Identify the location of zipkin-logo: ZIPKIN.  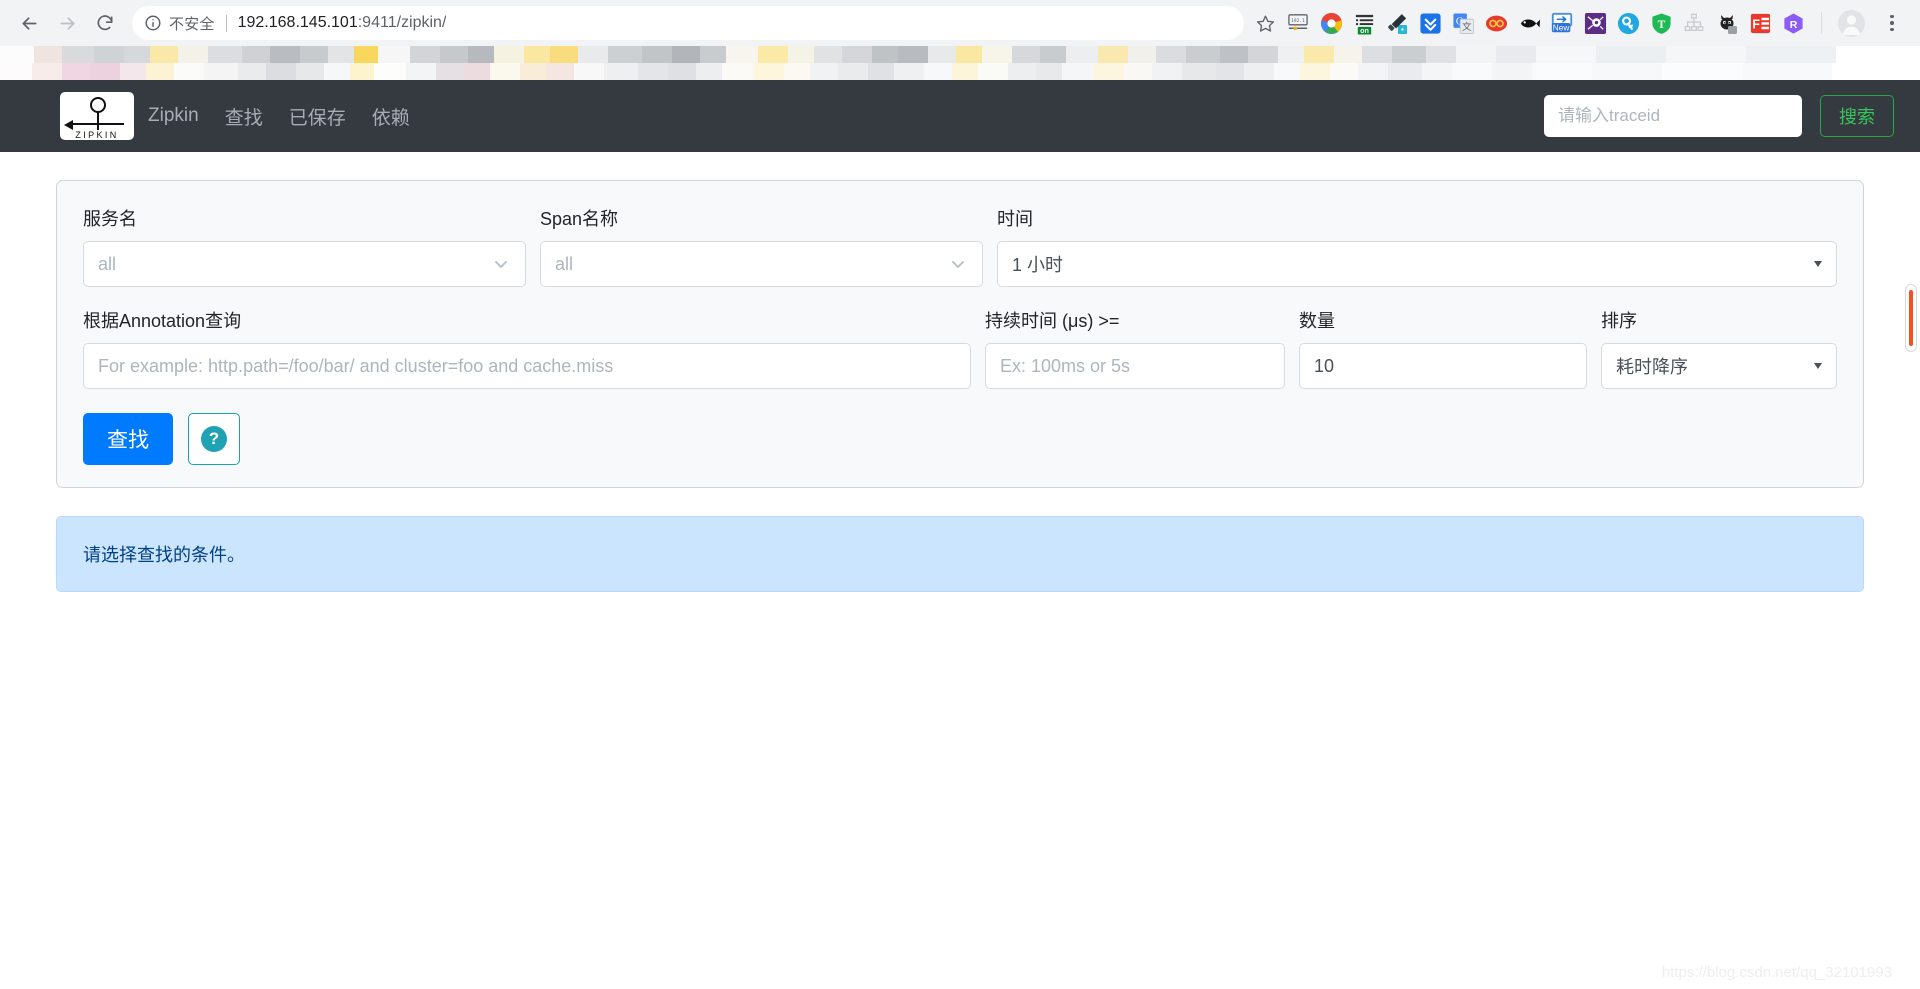
(97, 116).